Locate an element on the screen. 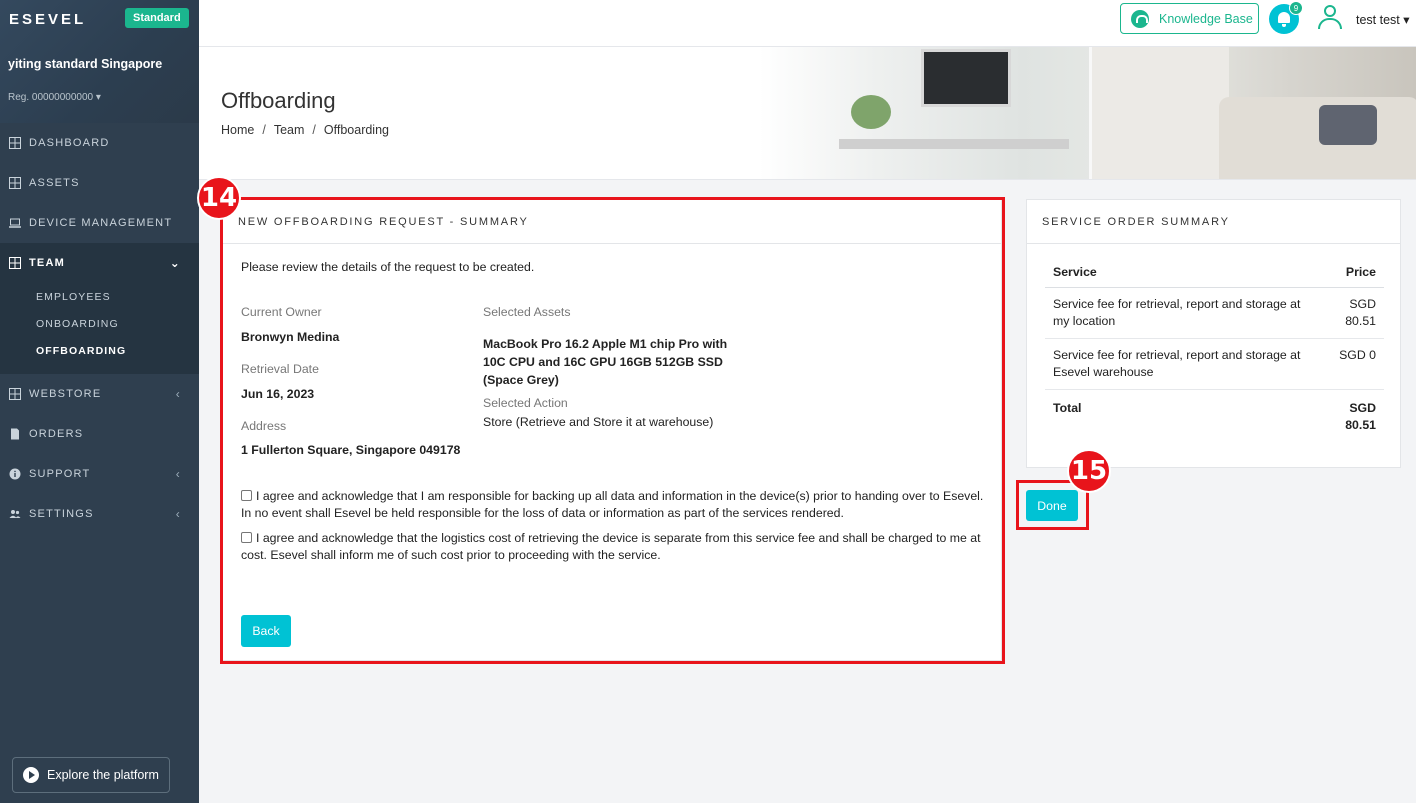 Image resolution: width=1416 pixels, height=803 pixels. sidebar-item-orders: ORDERS is located at coordinates (99, 434).